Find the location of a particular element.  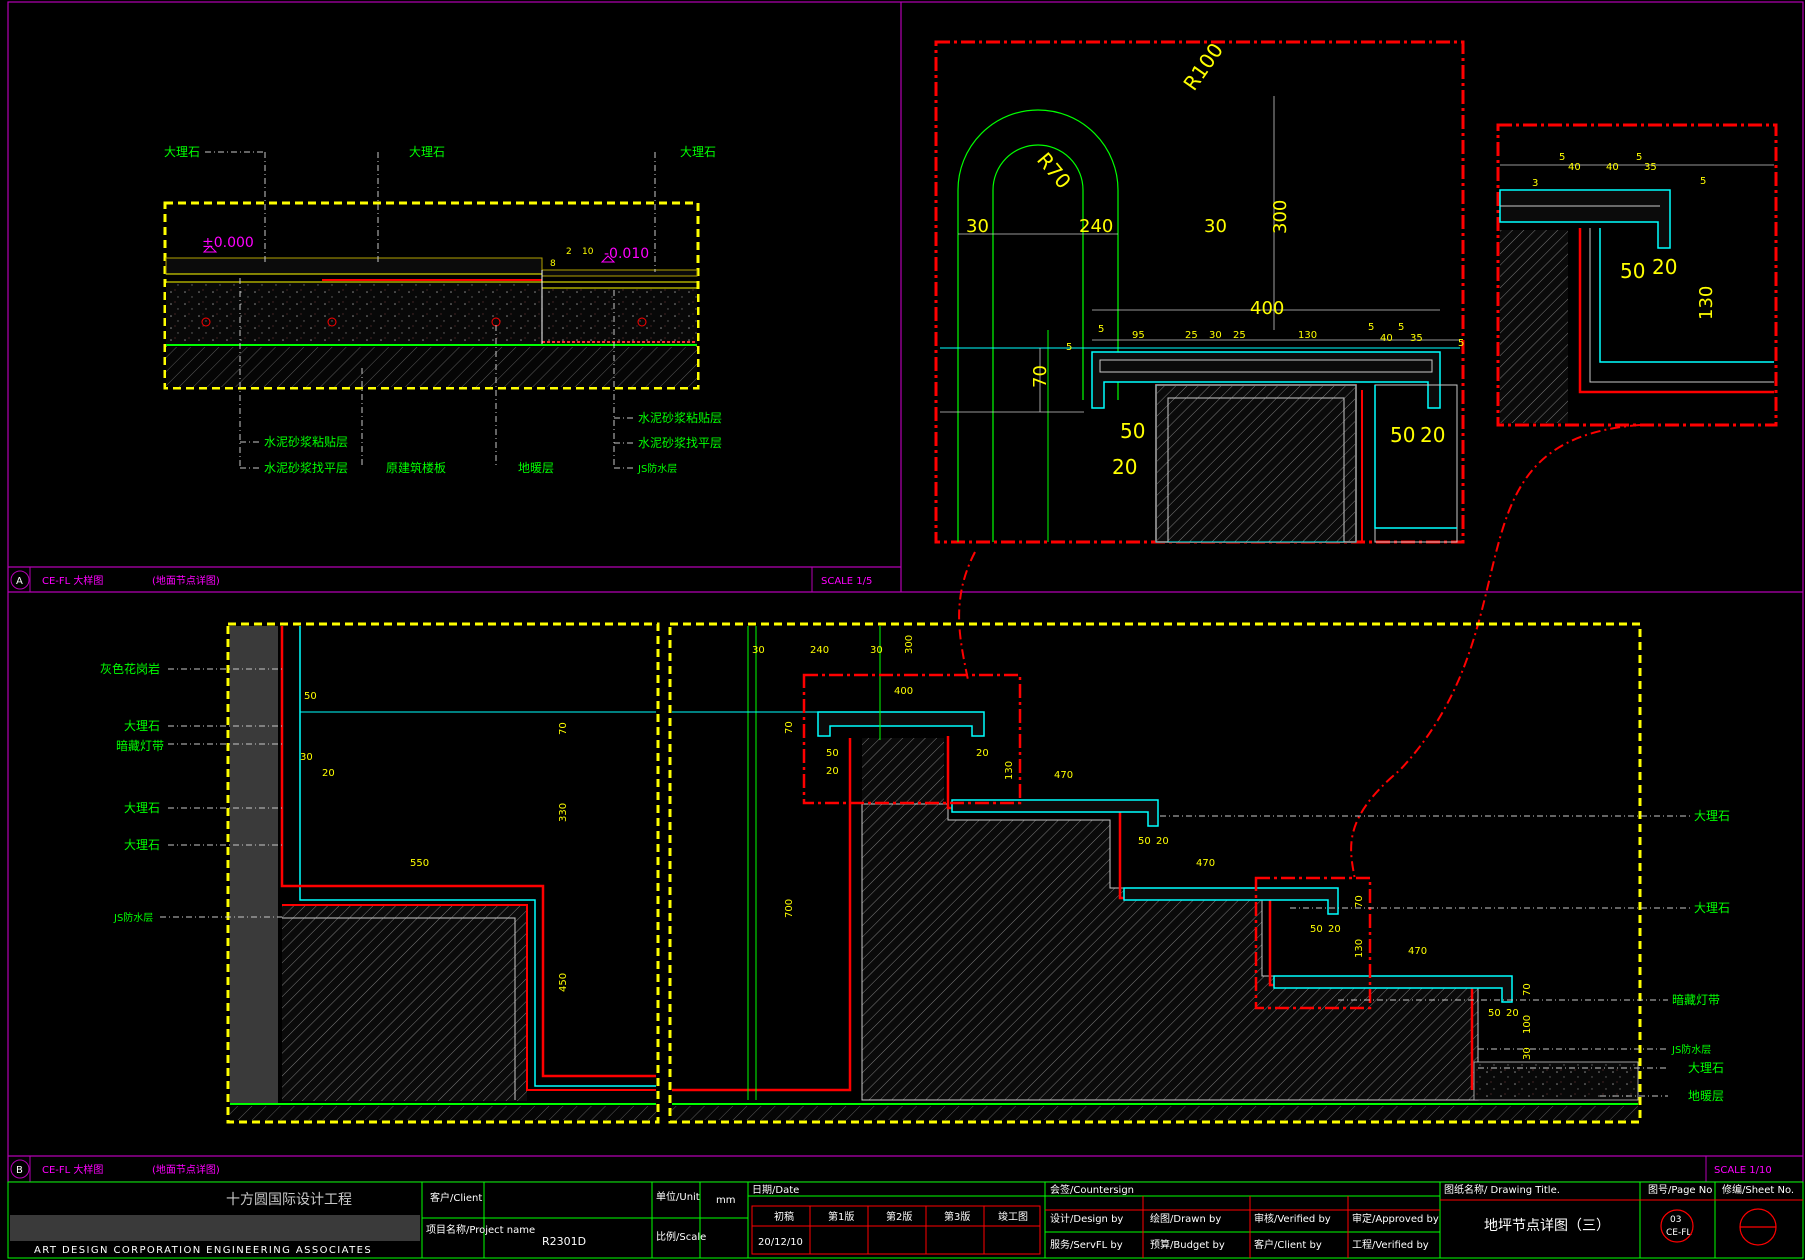

callout-connector-side is located at coordinates (1495, 652).